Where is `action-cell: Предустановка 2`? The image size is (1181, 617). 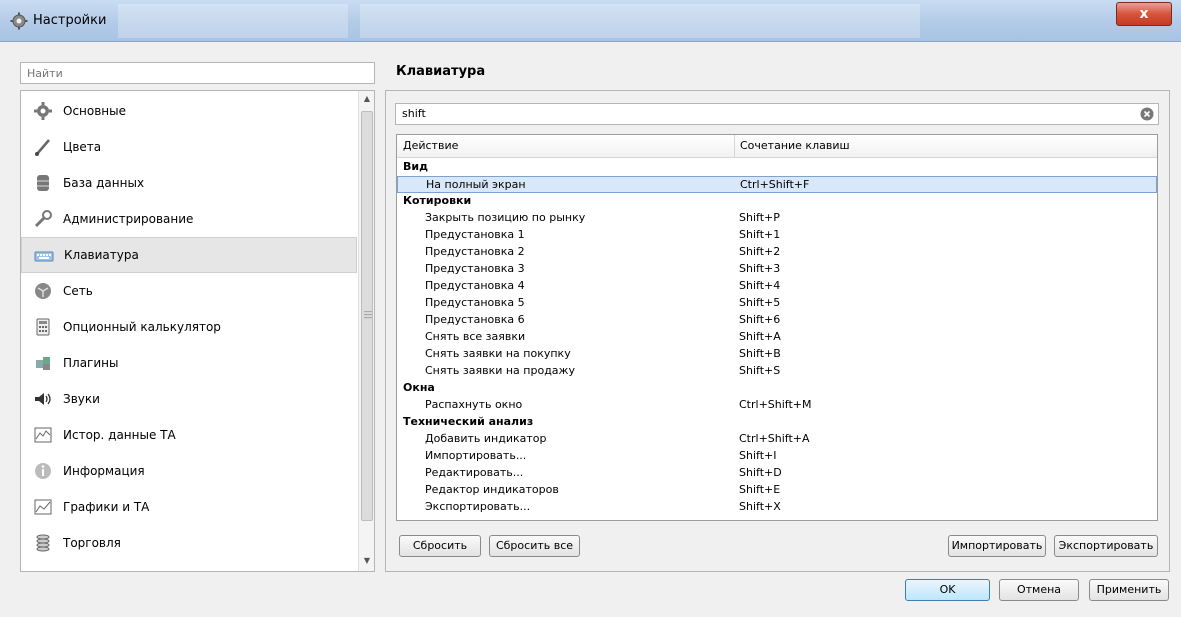
action-cell: Предустановка 2 is located at coordinates (475, 251).